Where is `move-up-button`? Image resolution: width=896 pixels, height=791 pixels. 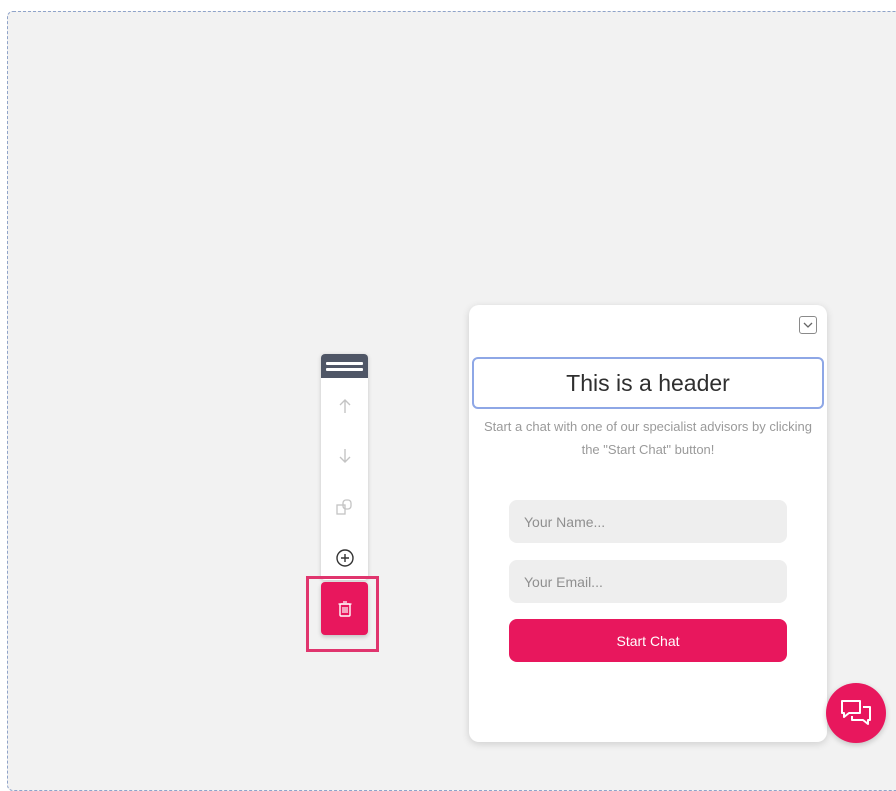
move-up-button is located at coordinates (344, 406).